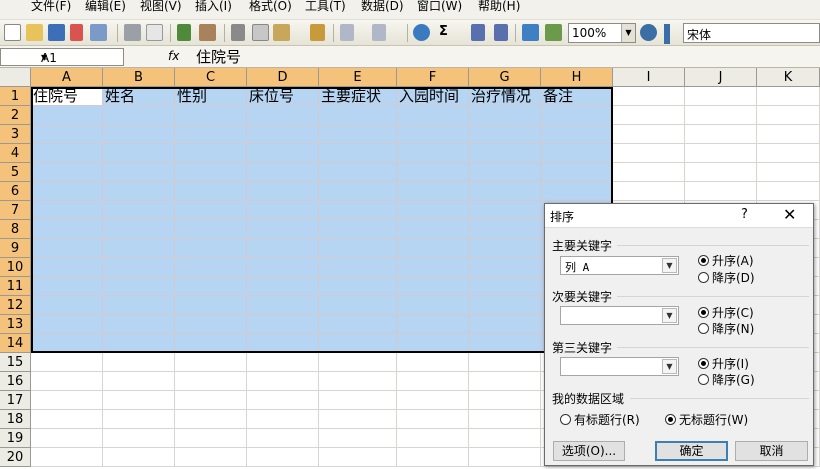 The width and height of the screenshot is (820, 469). What do you see at coordinates (721, 115) in the screenshot?
I see `cell-j2` at bounding box center [721, 115].